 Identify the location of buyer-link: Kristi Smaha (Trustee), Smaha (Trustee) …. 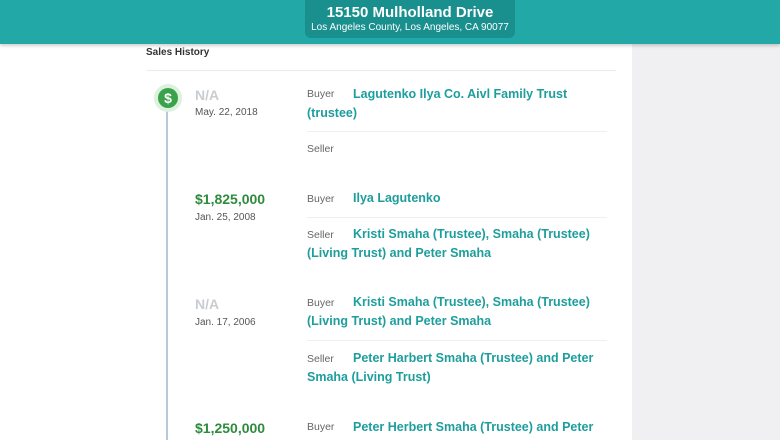
(457, 312).